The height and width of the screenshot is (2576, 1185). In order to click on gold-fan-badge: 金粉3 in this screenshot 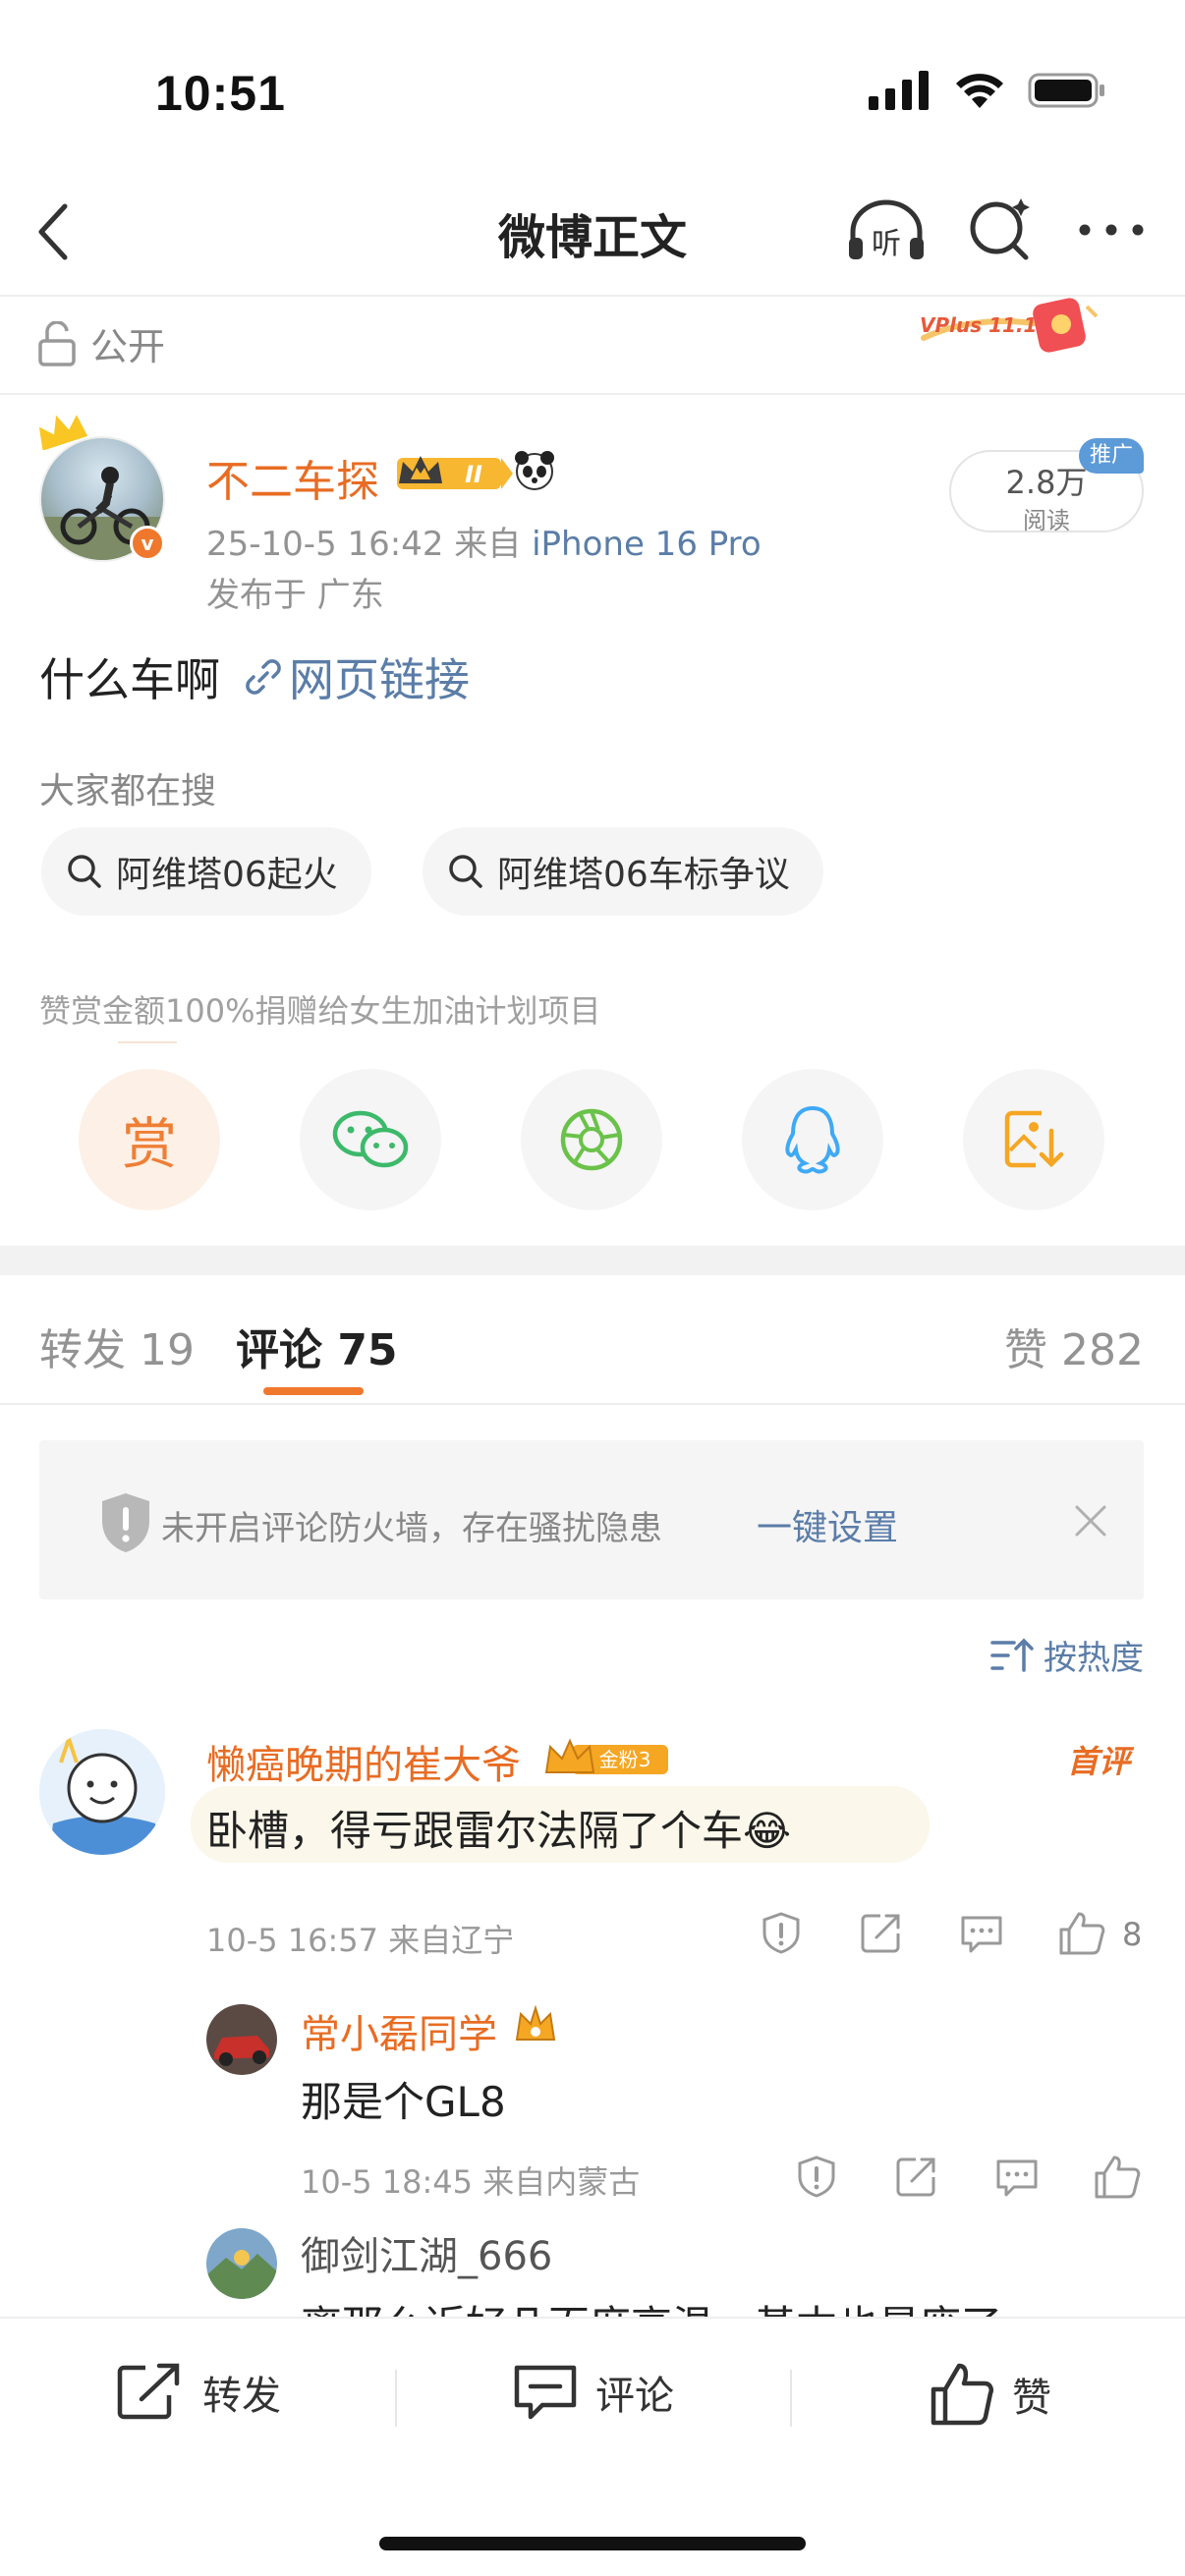, I will do `click(607, 1758)`.